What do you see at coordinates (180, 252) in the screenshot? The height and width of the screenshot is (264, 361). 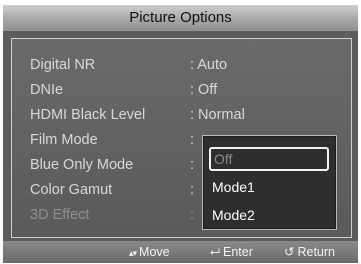 I see `footer-hints: ▴▾ Move ⮠ Enter ↺ Return` at bounding box center [180, 252].